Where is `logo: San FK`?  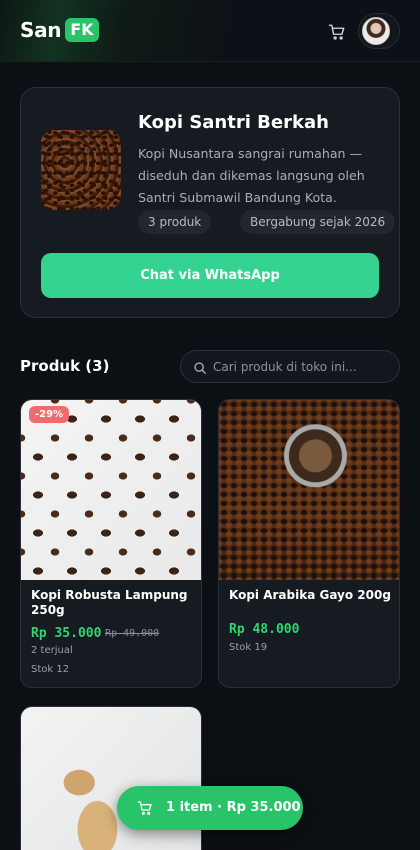
logo: San FK is located at coordinates (59, 30).